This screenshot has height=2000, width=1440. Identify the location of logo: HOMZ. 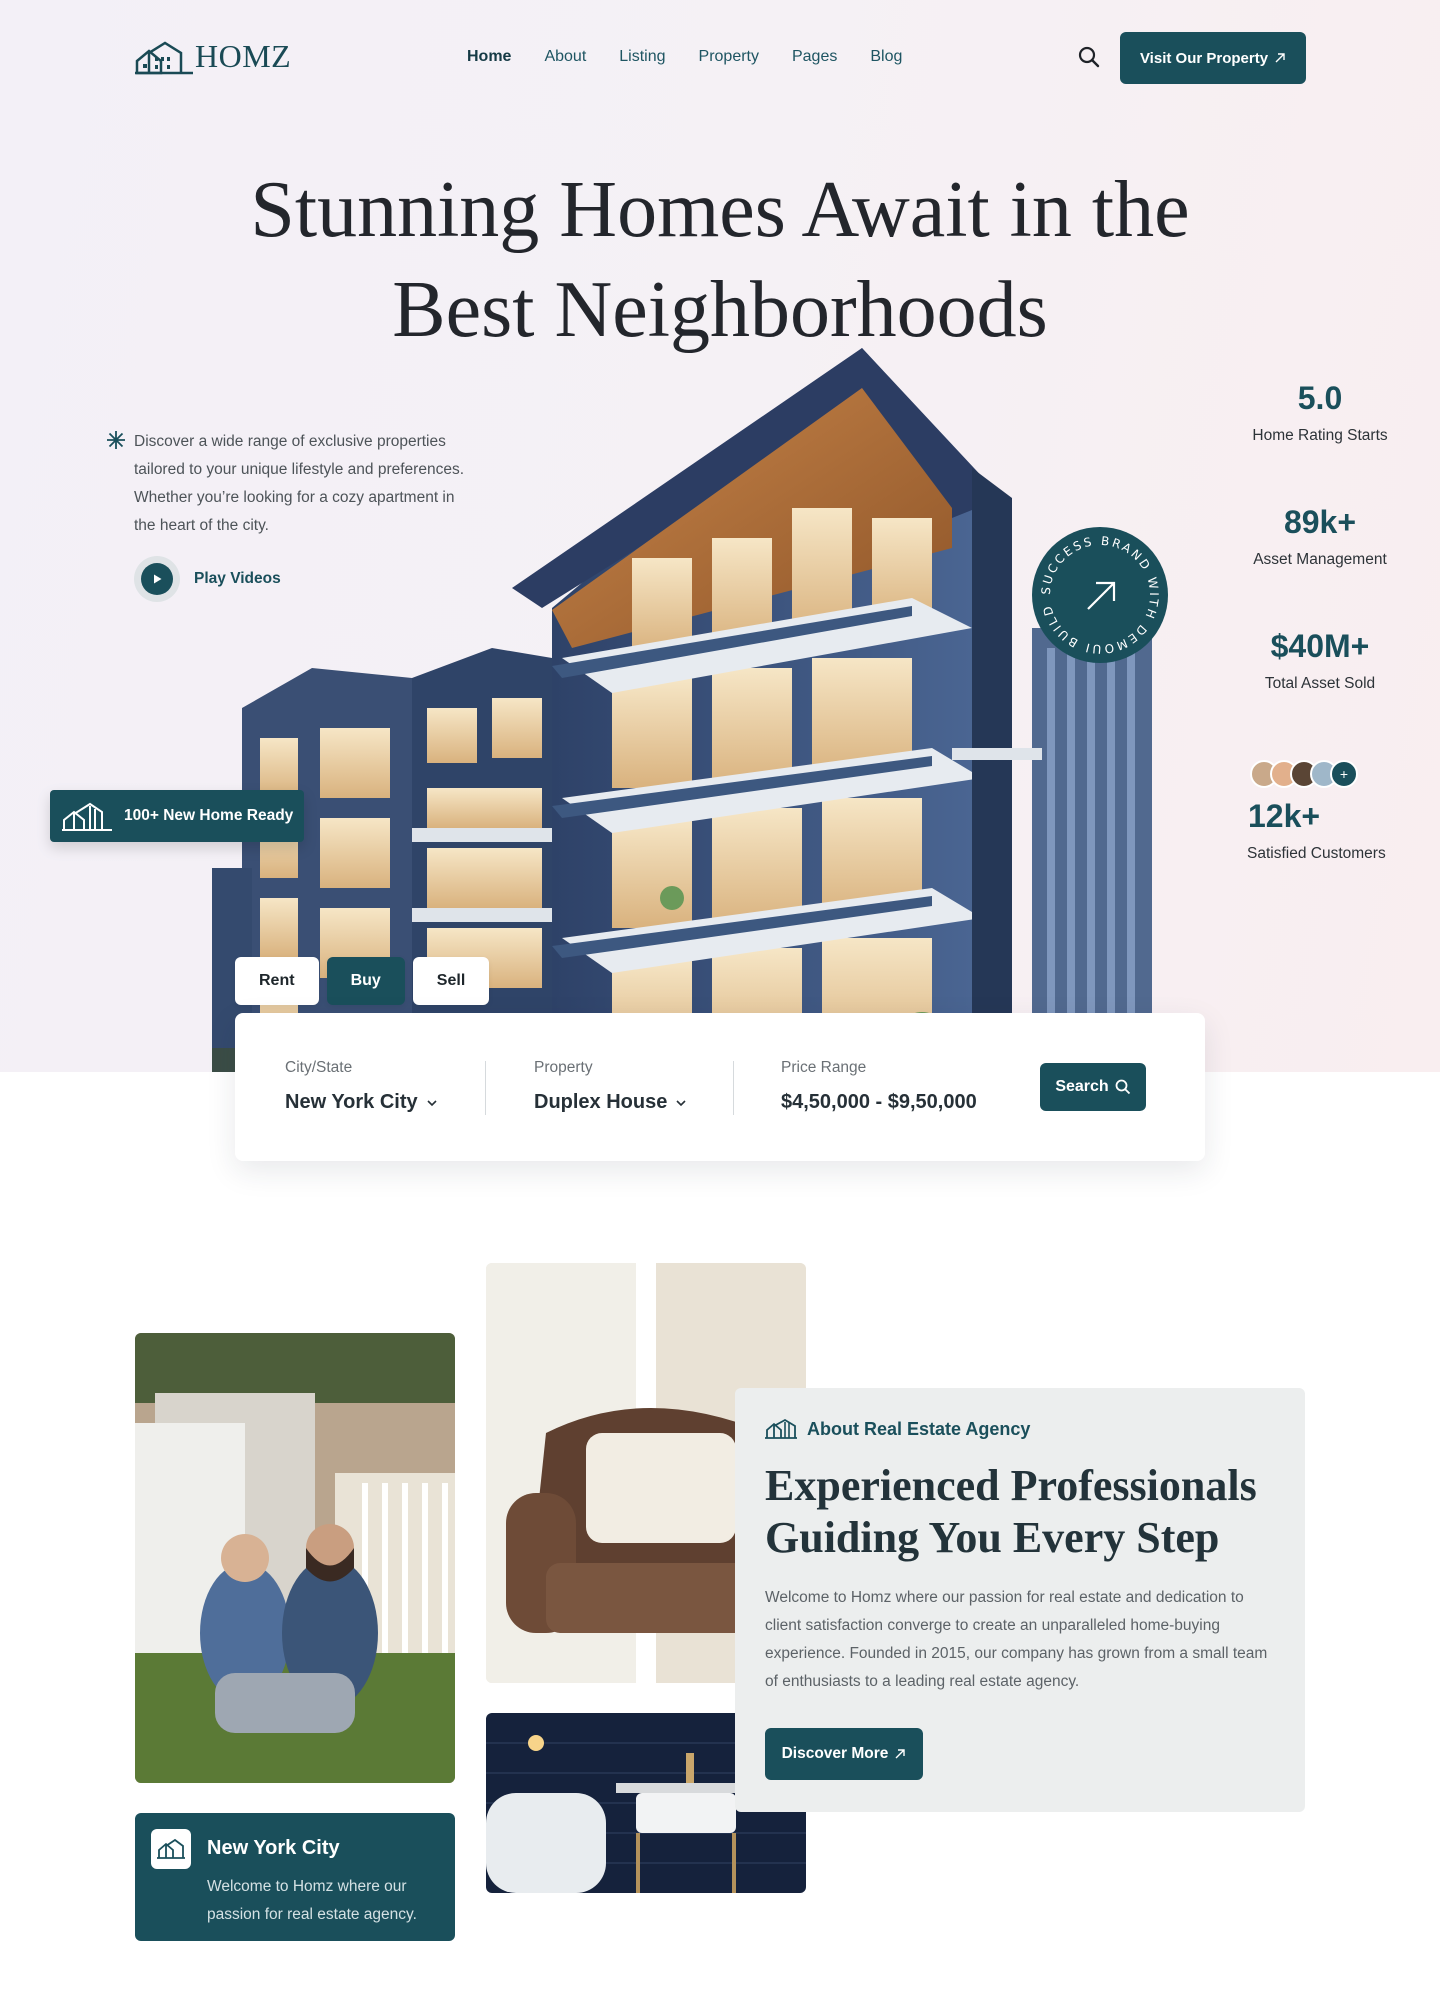
(213, 56).